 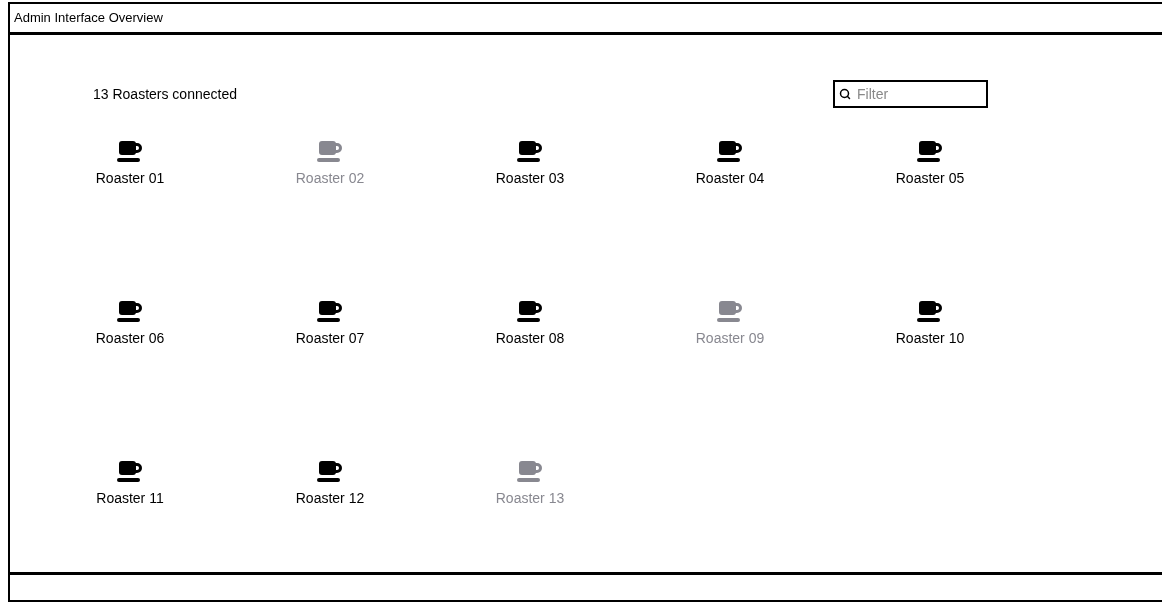 I want to click on roaster-label: Roaster 03, so click(x=530, y=178).